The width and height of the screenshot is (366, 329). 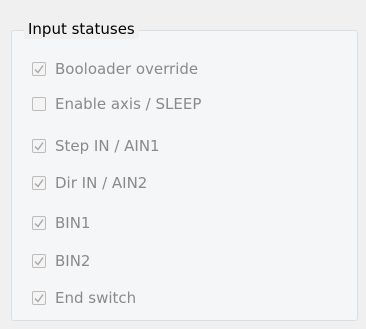 I want to click on checkbox-label: Enable axis / SLEEP, so click(x=128, y=104).